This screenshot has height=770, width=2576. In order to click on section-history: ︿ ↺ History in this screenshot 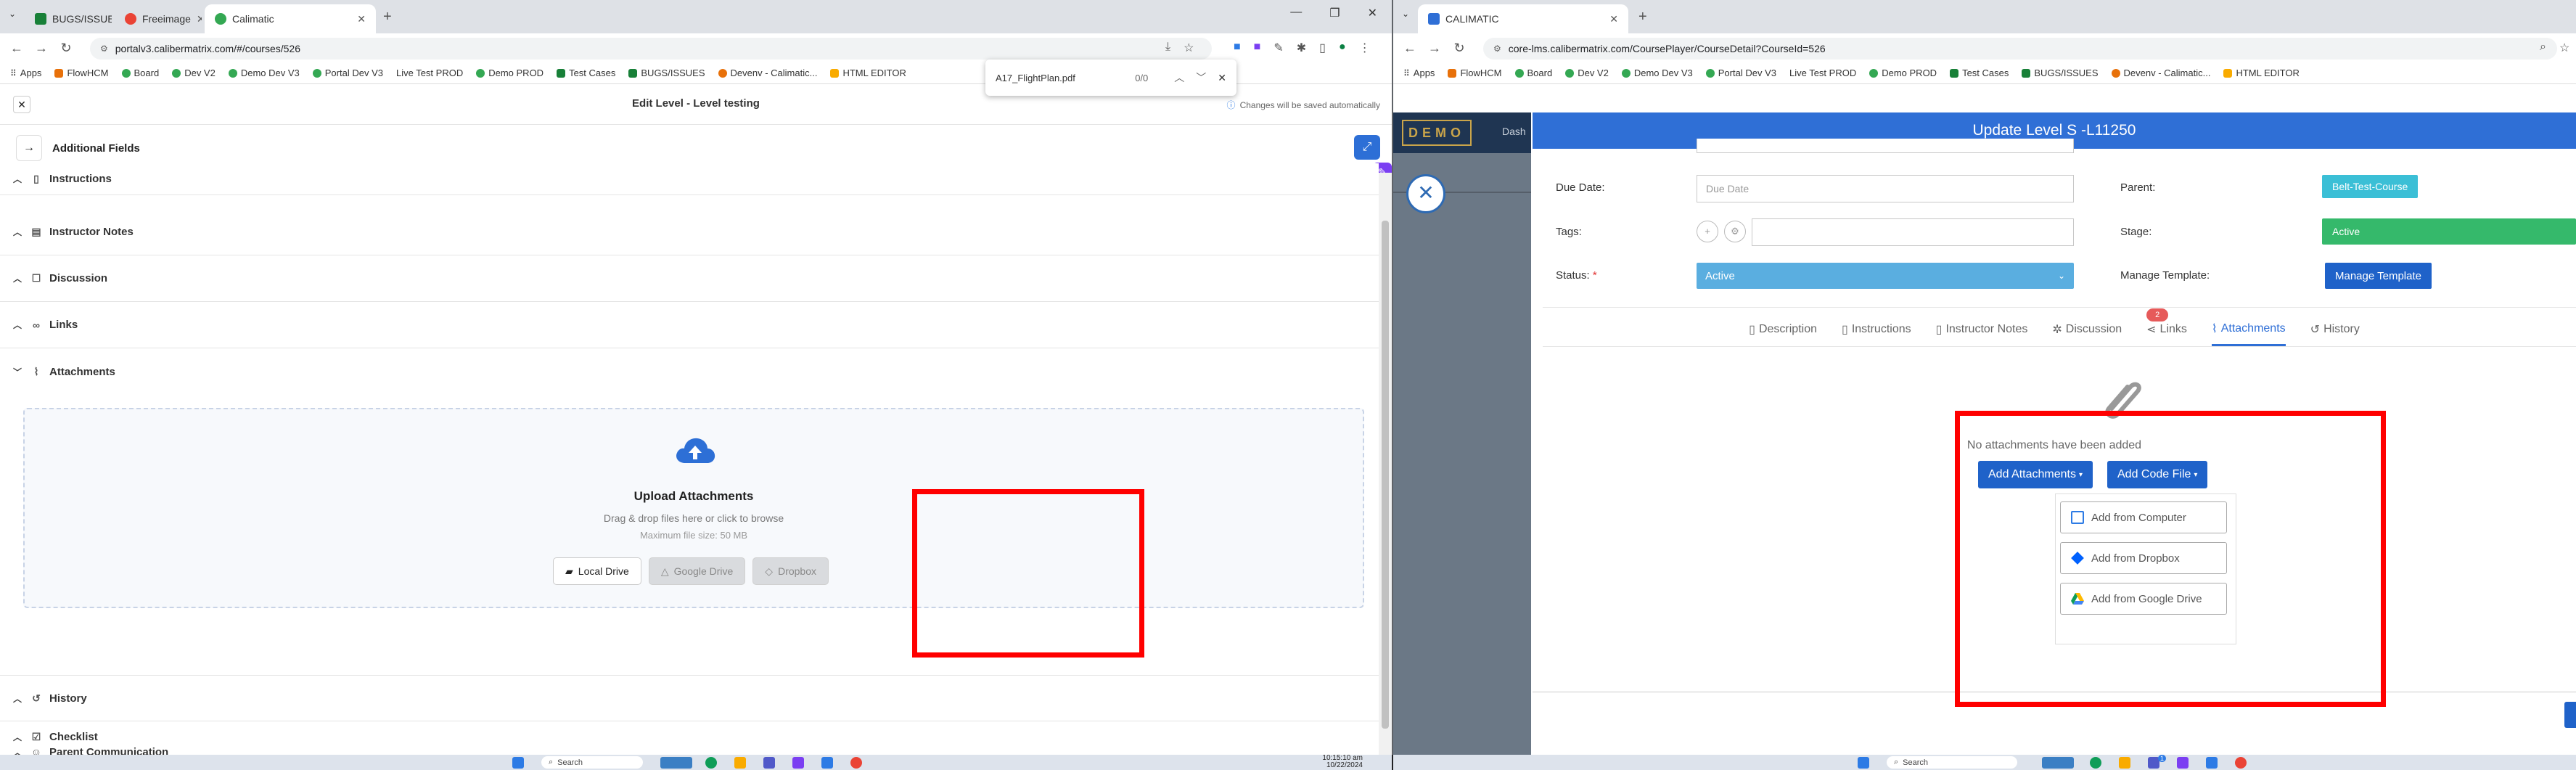, I will do `click(689, 698)`.